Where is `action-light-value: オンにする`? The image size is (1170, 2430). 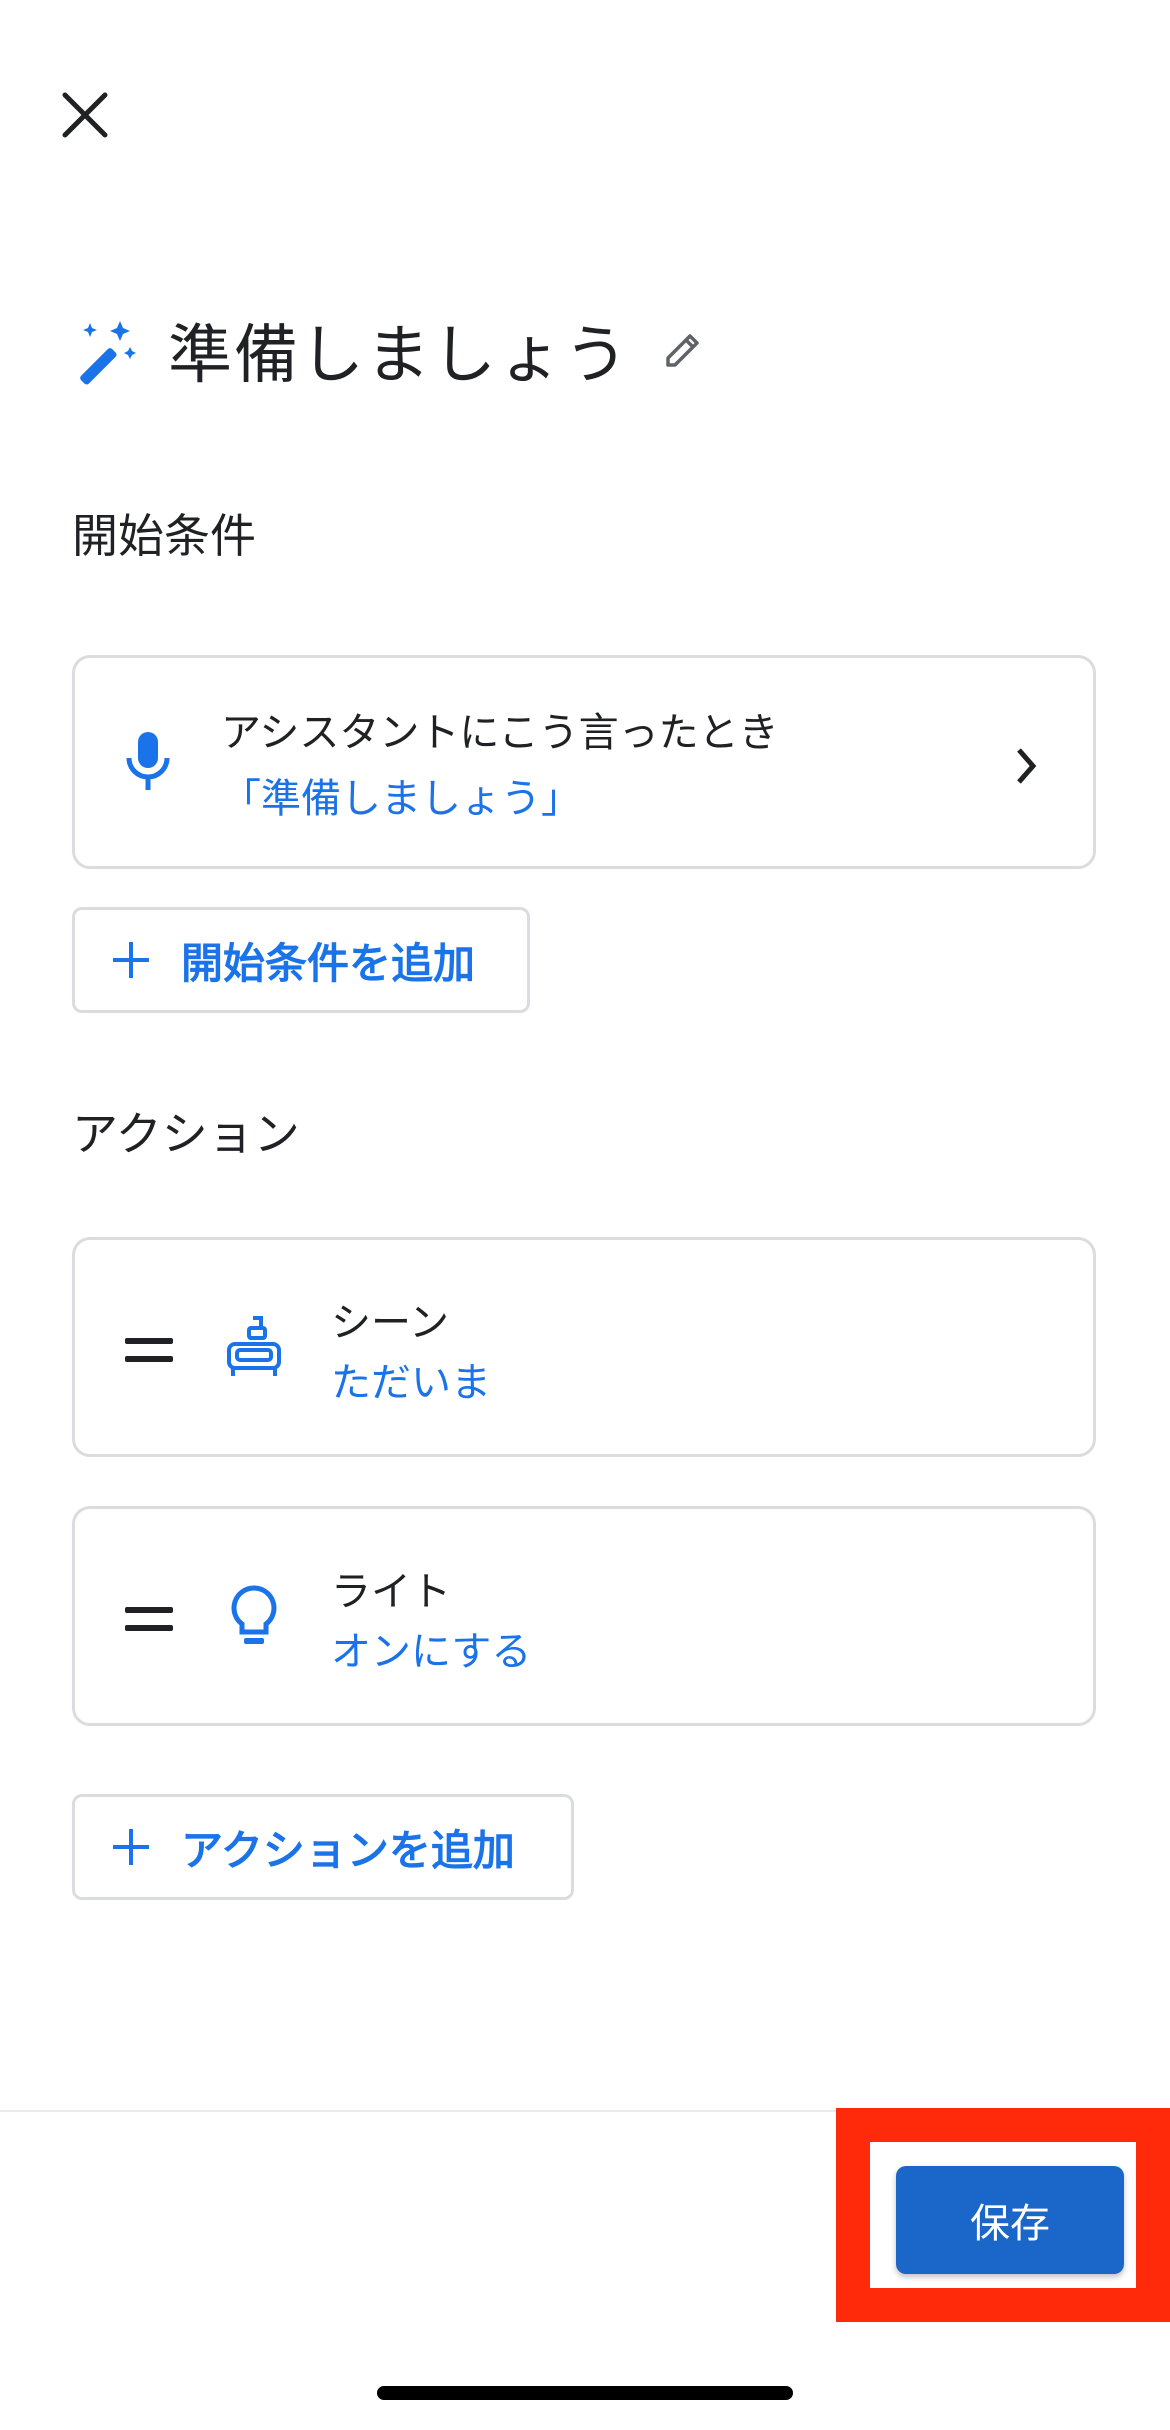 action-light-value: オンにする is located at coordinates (431, 1652).